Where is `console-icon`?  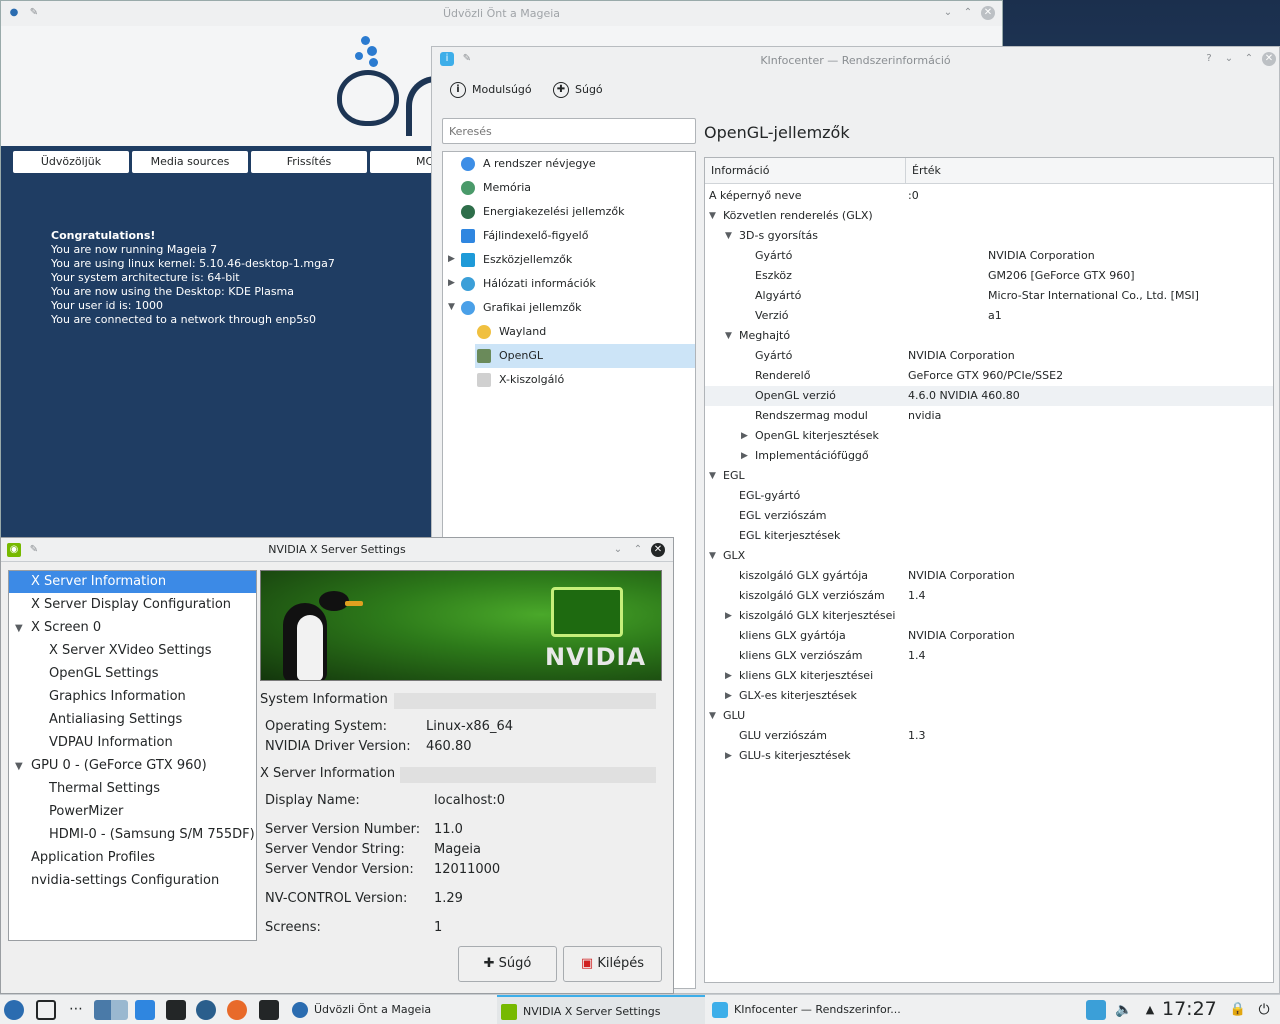 console-icon is located at coordinates (269, 1010).